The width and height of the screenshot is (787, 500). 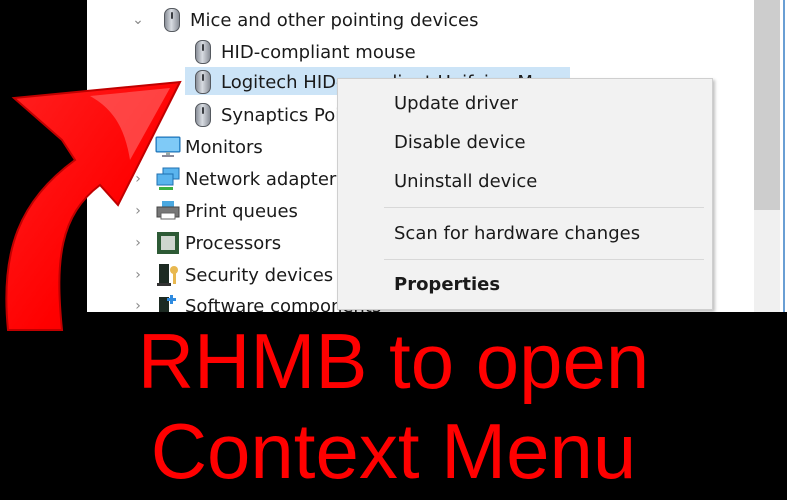 I want to click on tree-item-label: Mice and other pointing devices, so click(x=334, y=20).